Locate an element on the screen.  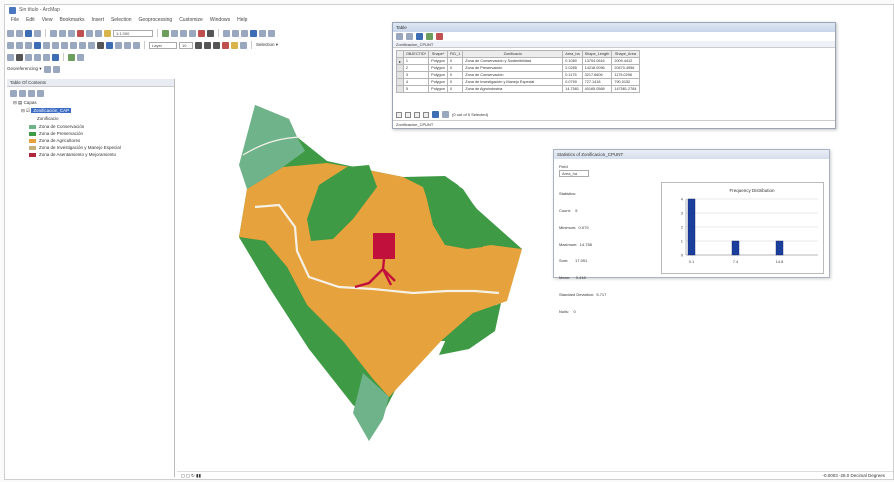
catalog-icon is located at coordinates (183, 33).